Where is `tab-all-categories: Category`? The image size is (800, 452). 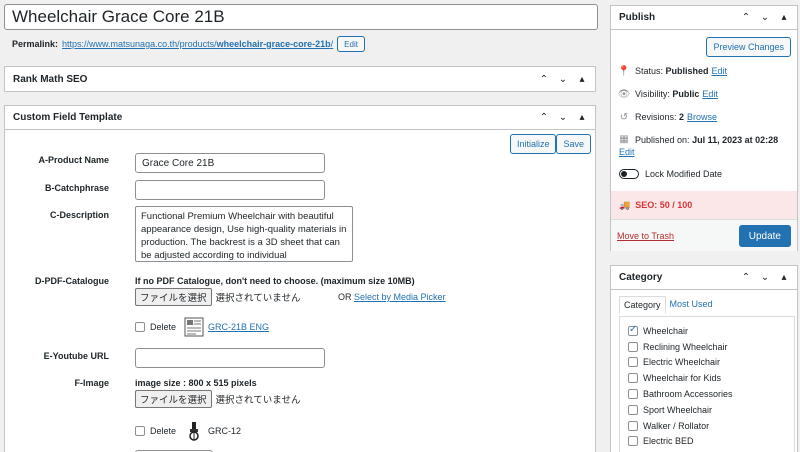
tab-all-categories: Category is located at coordinates (642, 305).